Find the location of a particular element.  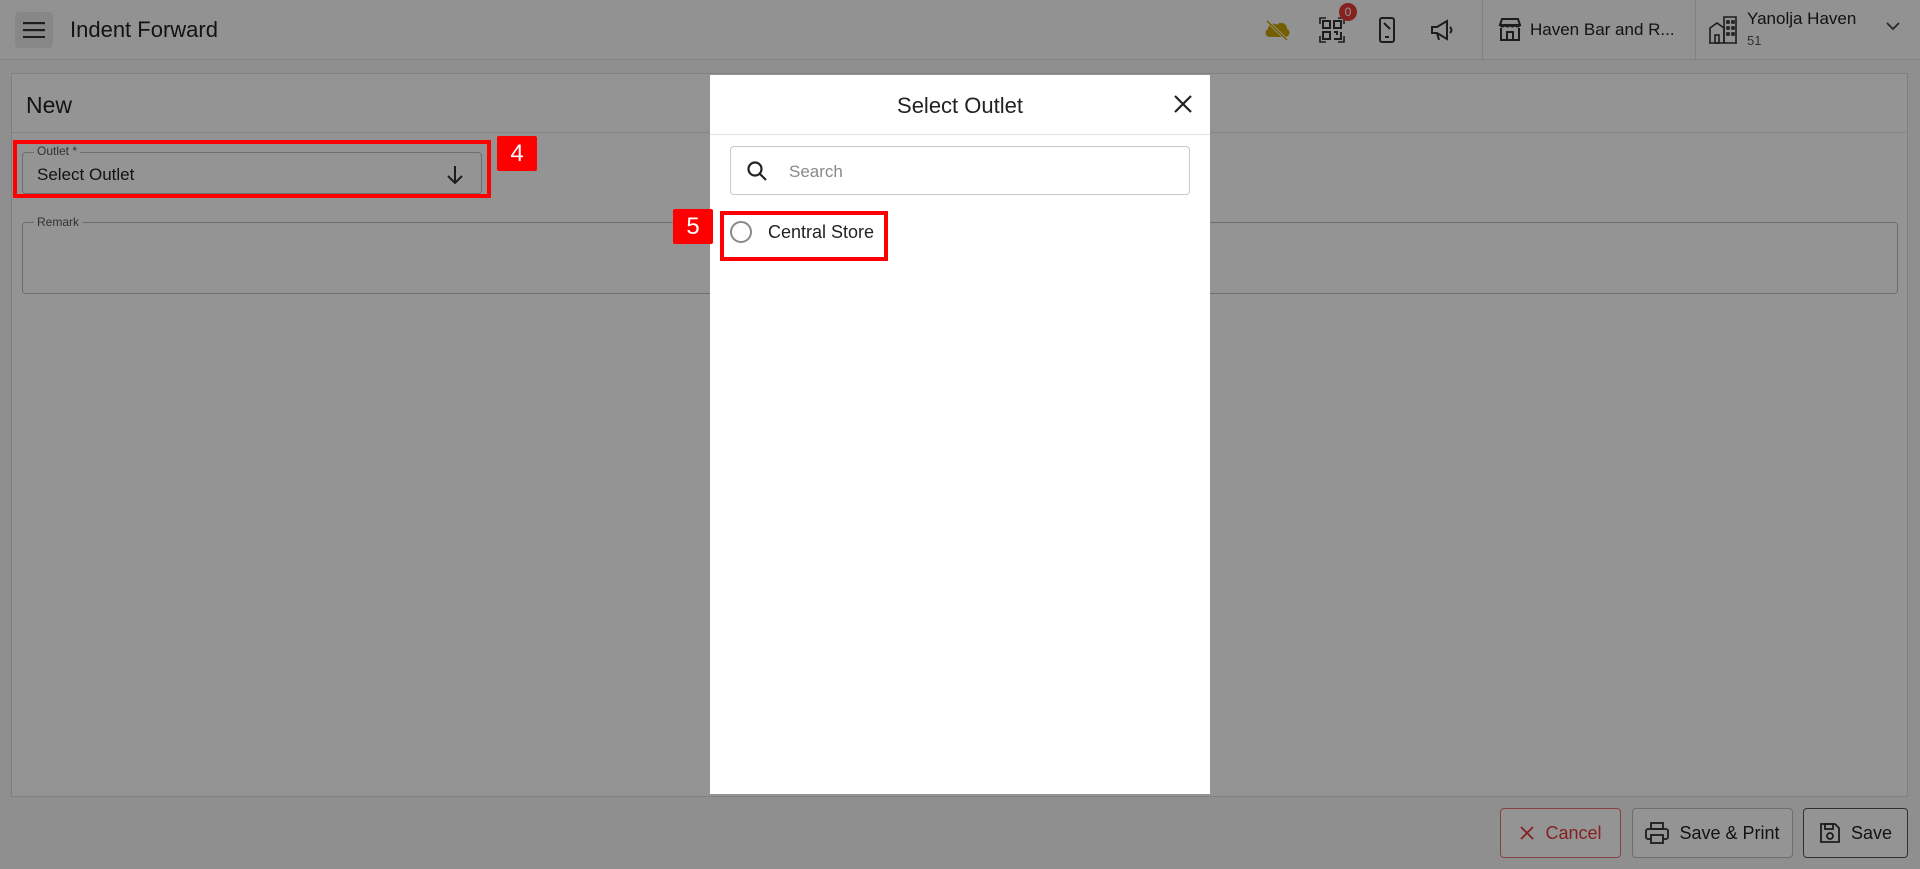

divider is located at coordinates (960, 134).